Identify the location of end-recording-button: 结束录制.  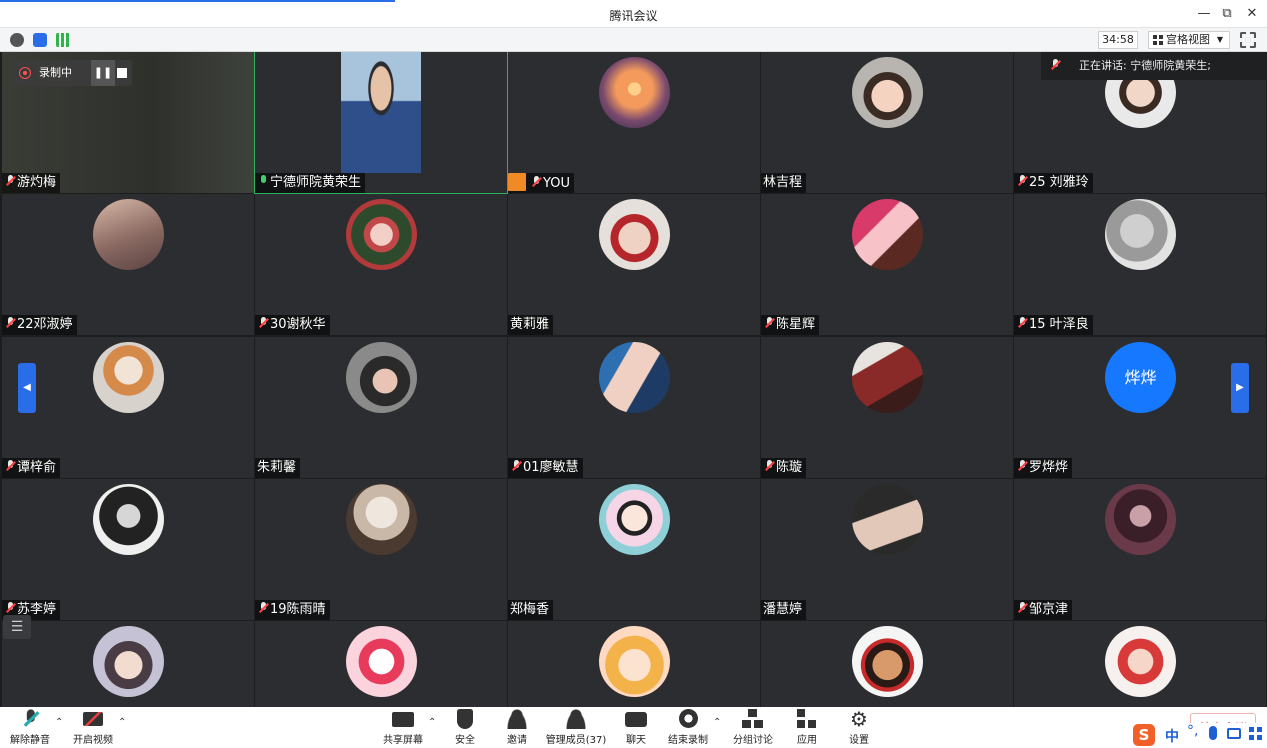
(688, 727).